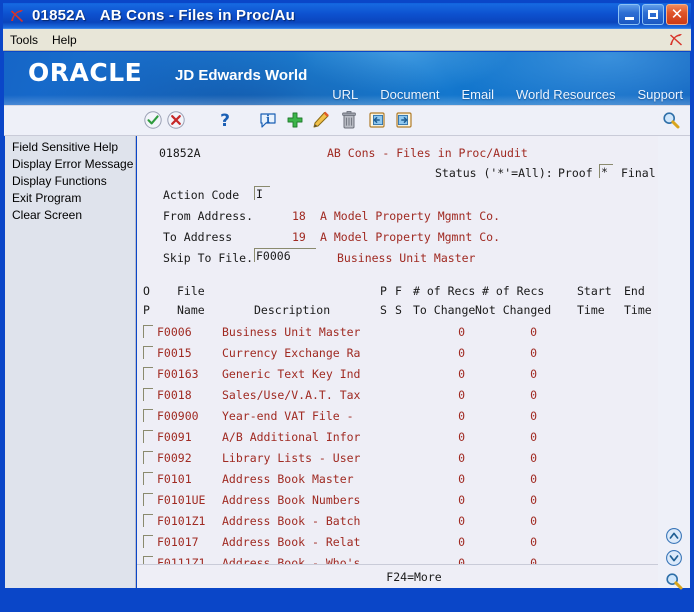 The image size is (694, 612). Describe the element at coordinates (629, 14) in the screenshot. I see `minimize-button` at that location.